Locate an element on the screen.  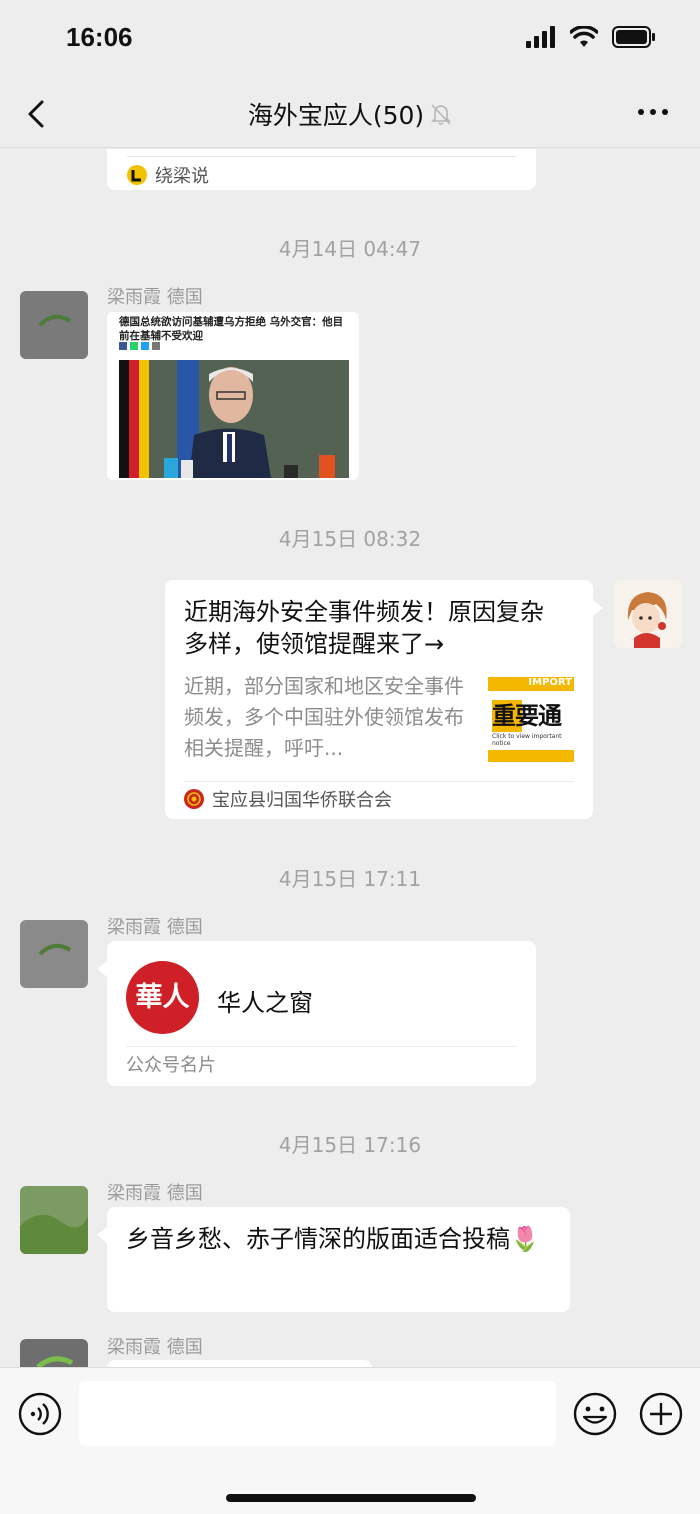
mute-bell-icon is located at coordinates (441, 114).